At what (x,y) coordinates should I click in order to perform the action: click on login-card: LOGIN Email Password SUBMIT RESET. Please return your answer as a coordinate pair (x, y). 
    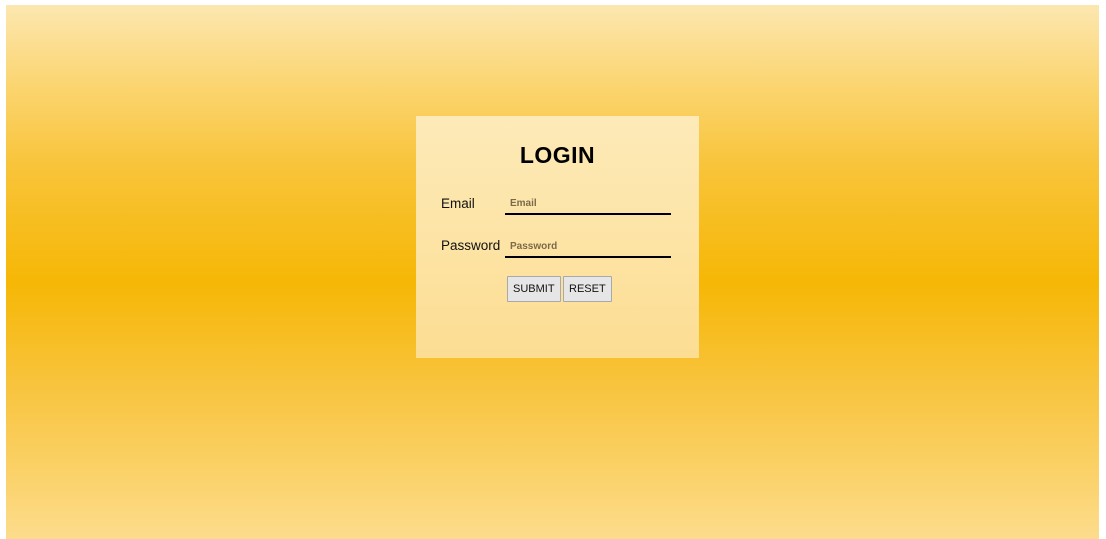
    Looking at the image, I should click on (557, 237).